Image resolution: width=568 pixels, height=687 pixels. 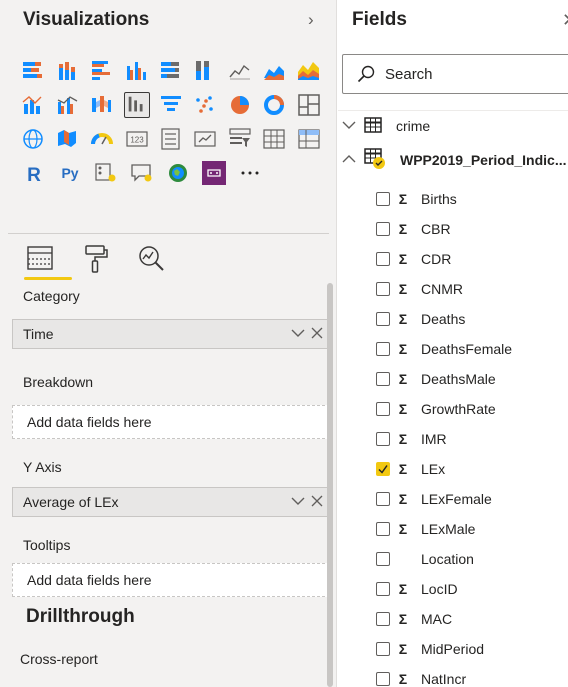 I want to click on field-item: Σ Births, so click(x=472, y=199).